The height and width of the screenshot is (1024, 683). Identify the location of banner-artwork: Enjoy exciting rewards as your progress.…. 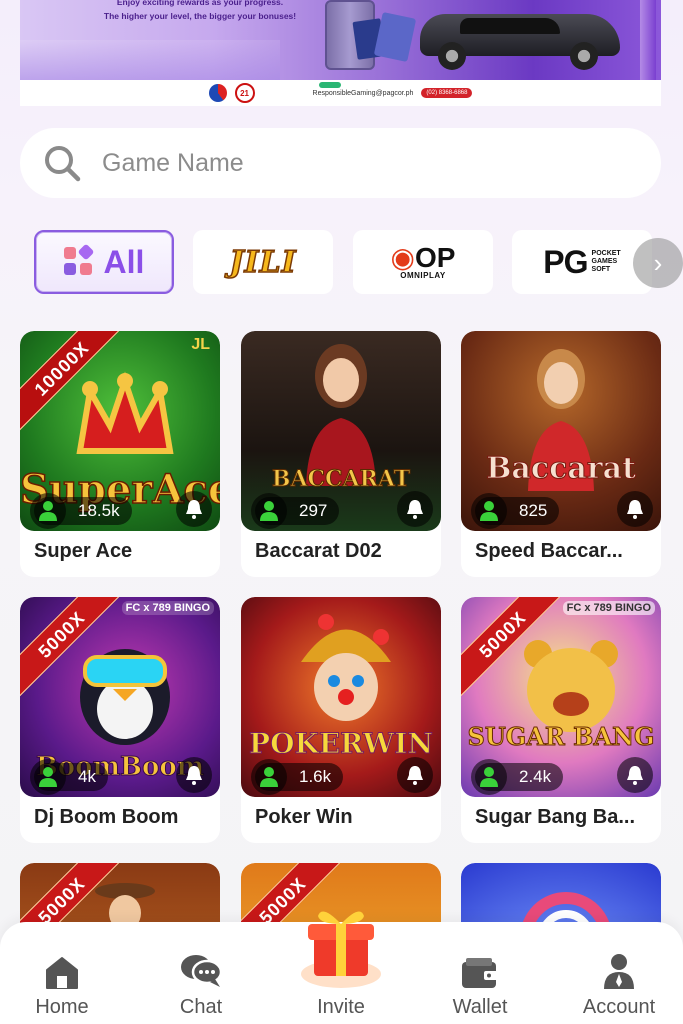
(340, 40).